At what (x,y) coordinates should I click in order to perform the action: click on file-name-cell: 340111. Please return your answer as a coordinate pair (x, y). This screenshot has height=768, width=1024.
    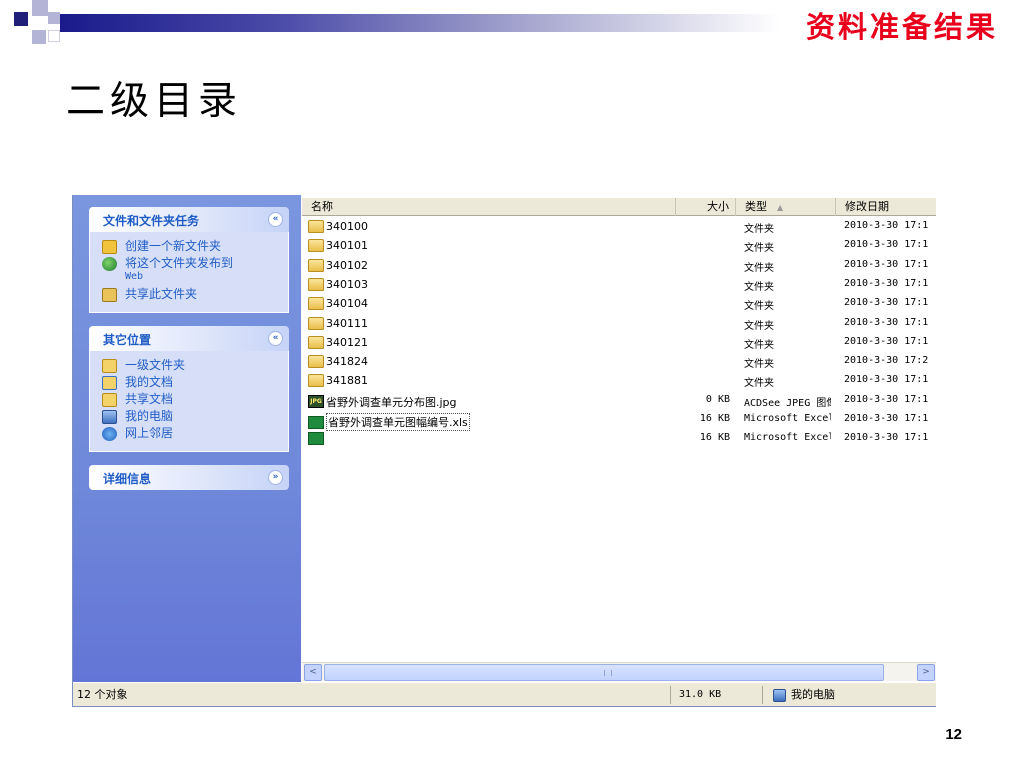
    Looking at the image, I should click on (490, 323).